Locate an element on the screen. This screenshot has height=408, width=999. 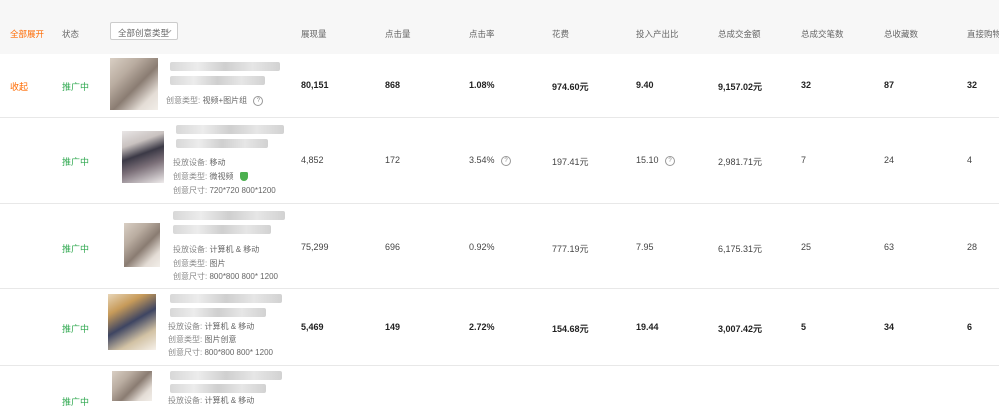
roi-cell: 19.44 is located at coordinates (647, 327).